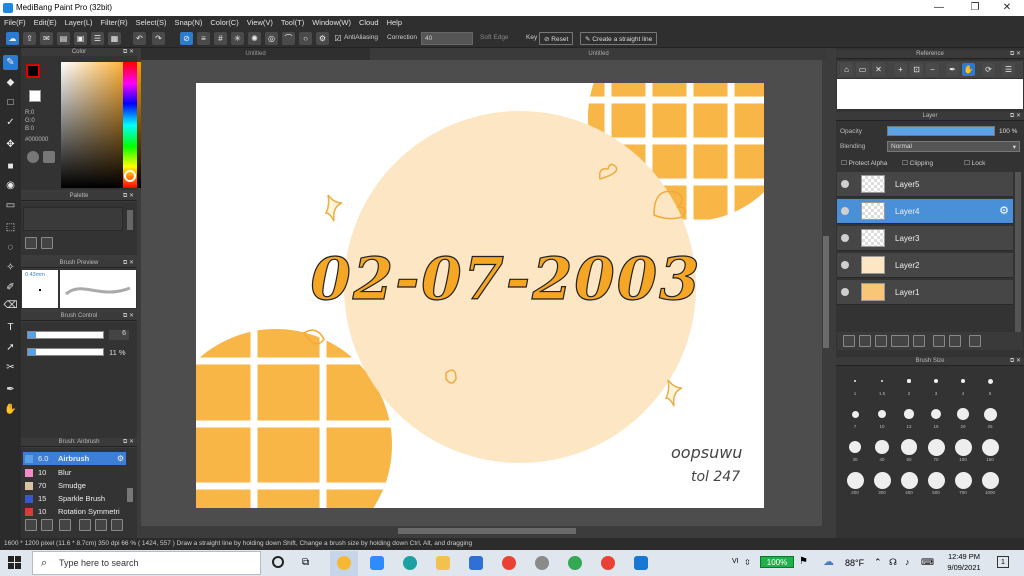 This screenshot has width=1024, height=576. What do you see at coordinates (33, 71) in the screenshot?
I see `foreground-color-swatch` at bounding box center [33, 71].